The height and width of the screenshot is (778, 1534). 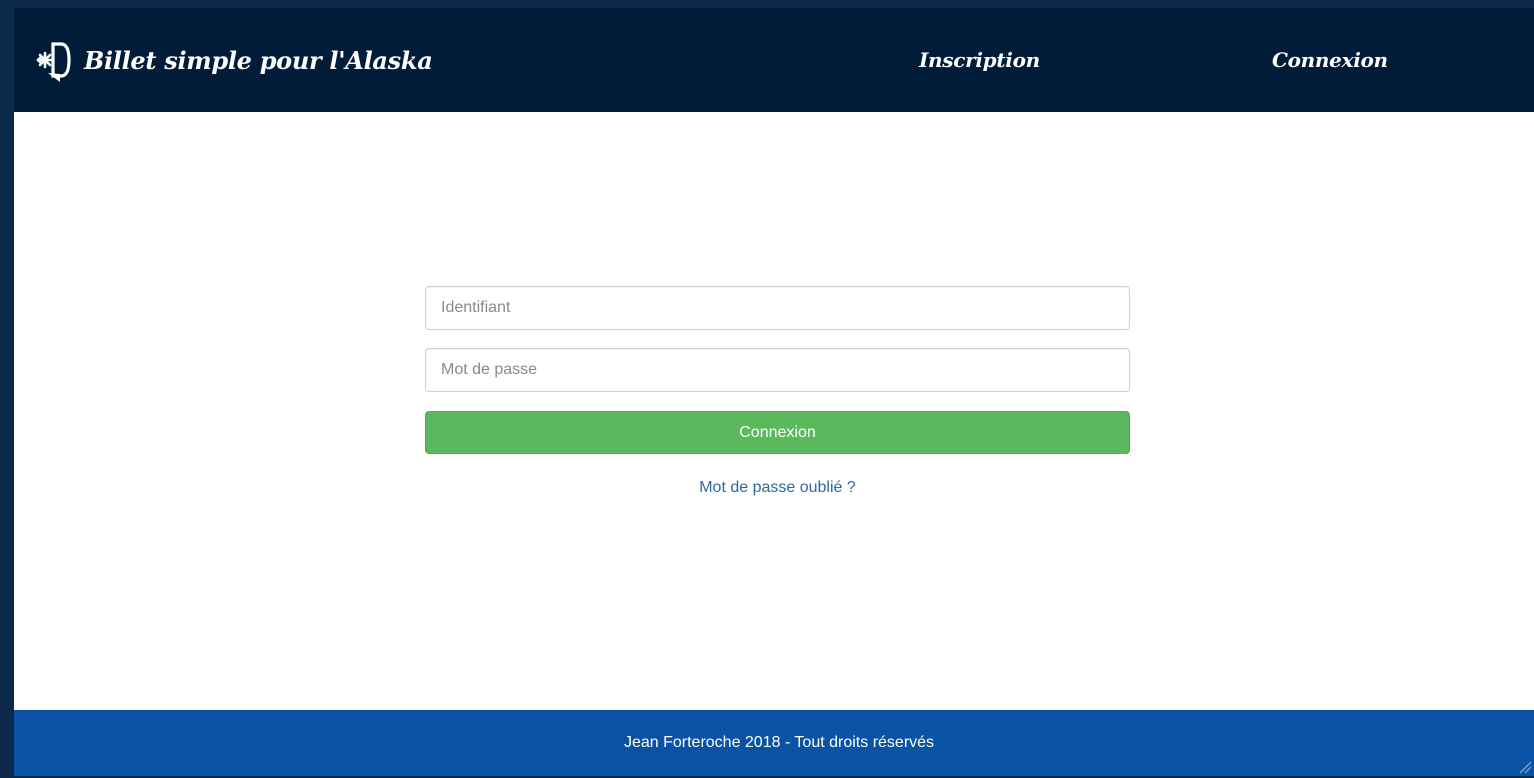 I want to click on brand-link: Billet simple pour l'Alaska, so click(x=234, y=60).